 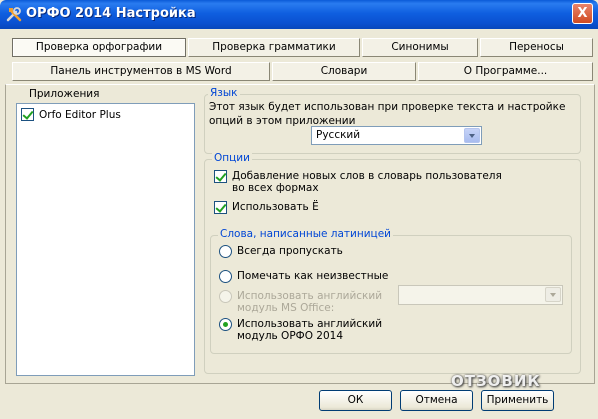 I want to click on list-item-label: Orfo Editor Plus, so click(x=80, y=114).